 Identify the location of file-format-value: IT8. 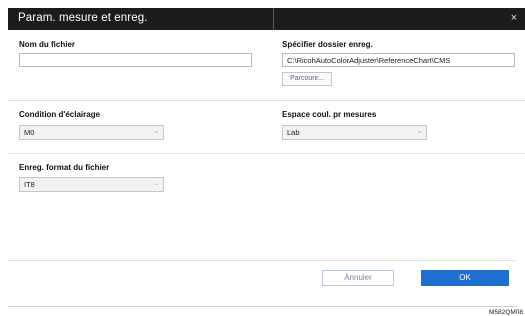
(29, 184).